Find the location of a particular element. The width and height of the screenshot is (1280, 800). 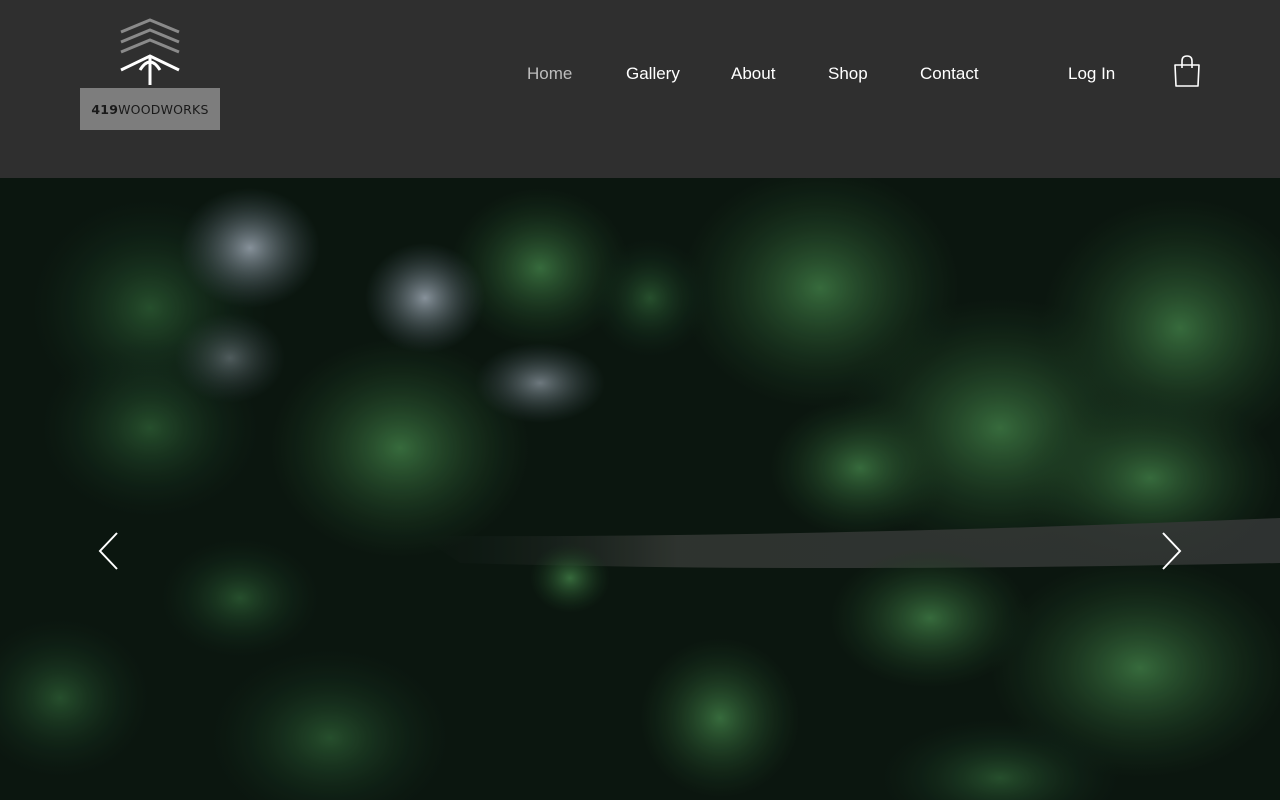

nav-item-about: About is located at coordinates (753, 74).